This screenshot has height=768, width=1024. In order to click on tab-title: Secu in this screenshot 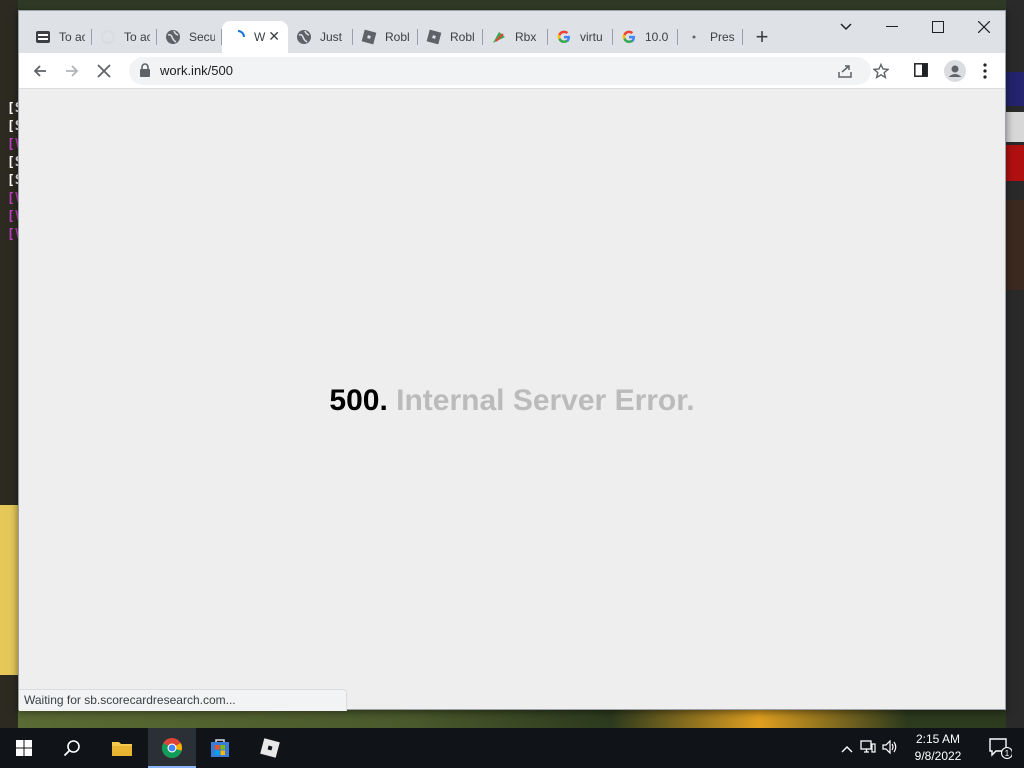, I will do `click(202, 37)`.